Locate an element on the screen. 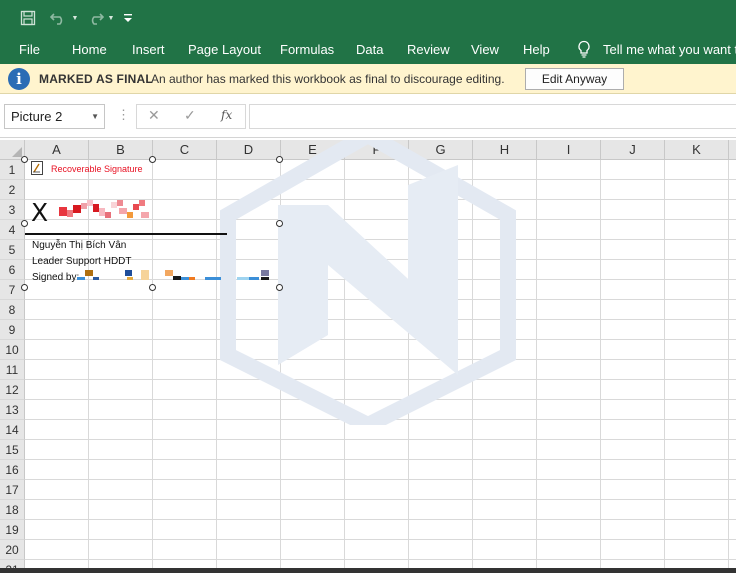 The height and width of the screenshot is (573, 736). info-title: MARKED AS FINAL is located at coordinates (96, 79).